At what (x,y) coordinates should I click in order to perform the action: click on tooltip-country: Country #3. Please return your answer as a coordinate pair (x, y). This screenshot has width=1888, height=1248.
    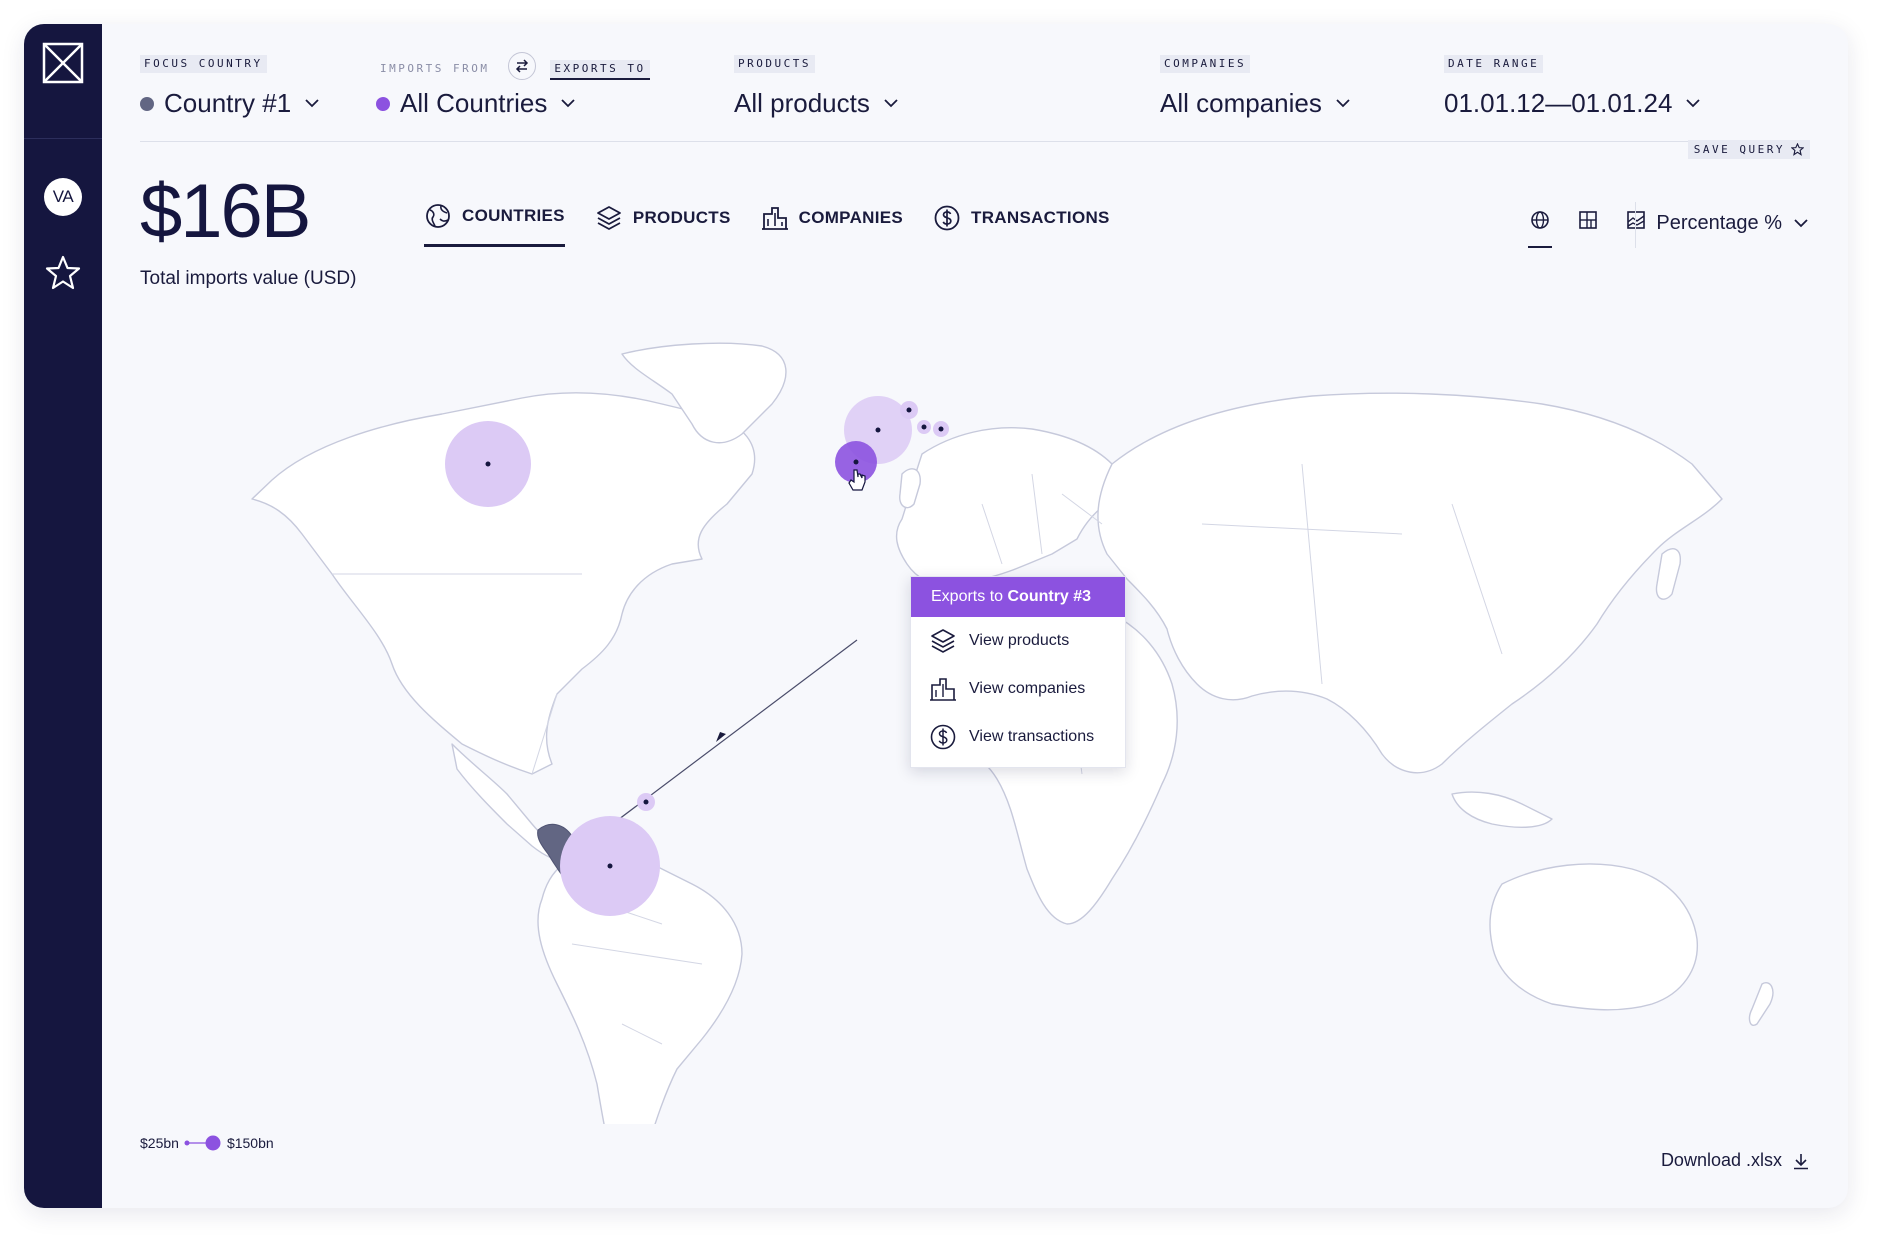
    Looking at the image, I should click on (1049, 596).